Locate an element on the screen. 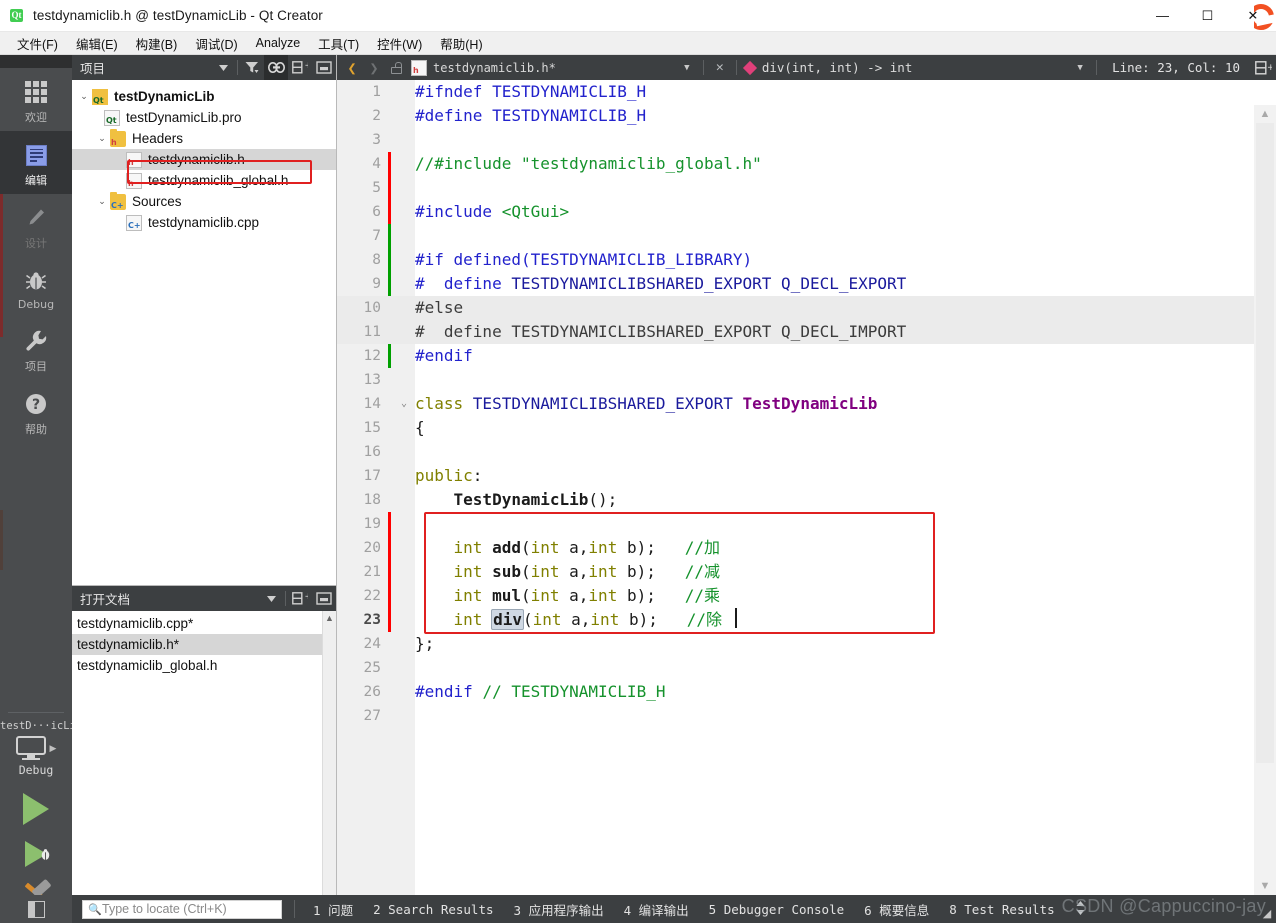 The height and width of the screenshot is (923, 1276). output-pane-application-output: 3 应用程序输出 is located at coordinates (559, 909).